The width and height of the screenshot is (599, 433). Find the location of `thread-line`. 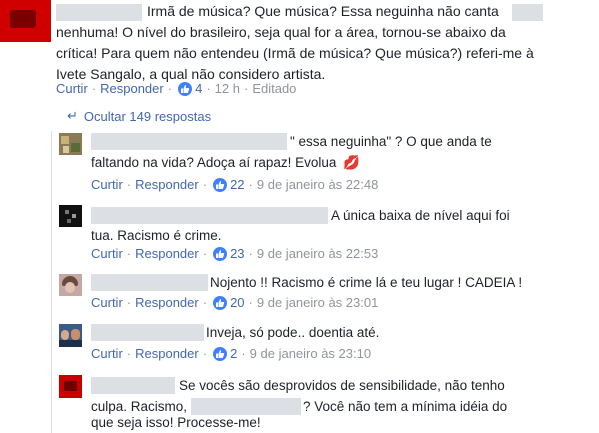

thread-line is located at coordinates (51, 282).